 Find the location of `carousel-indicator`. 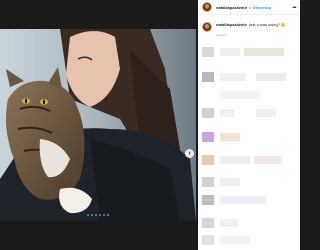

carousel-indicator is located at coordinates (98, 215).